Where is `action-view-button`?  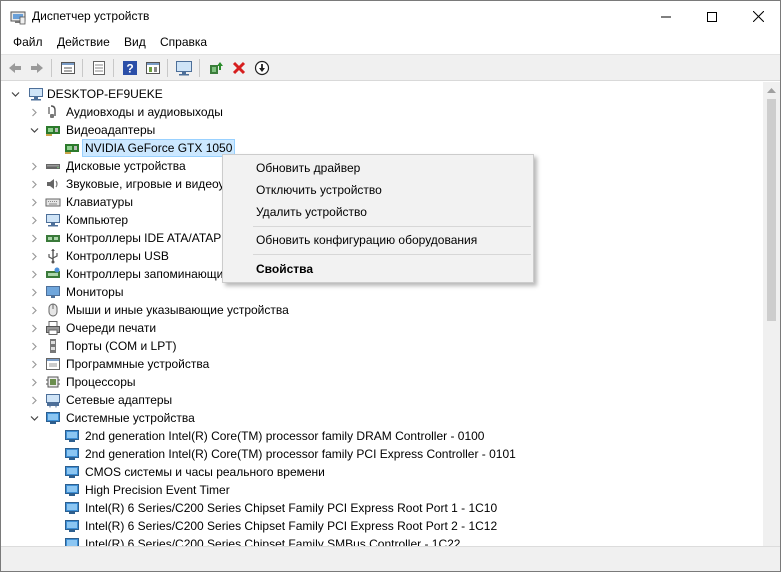
action-view-button is located at coordinates (153, 68).